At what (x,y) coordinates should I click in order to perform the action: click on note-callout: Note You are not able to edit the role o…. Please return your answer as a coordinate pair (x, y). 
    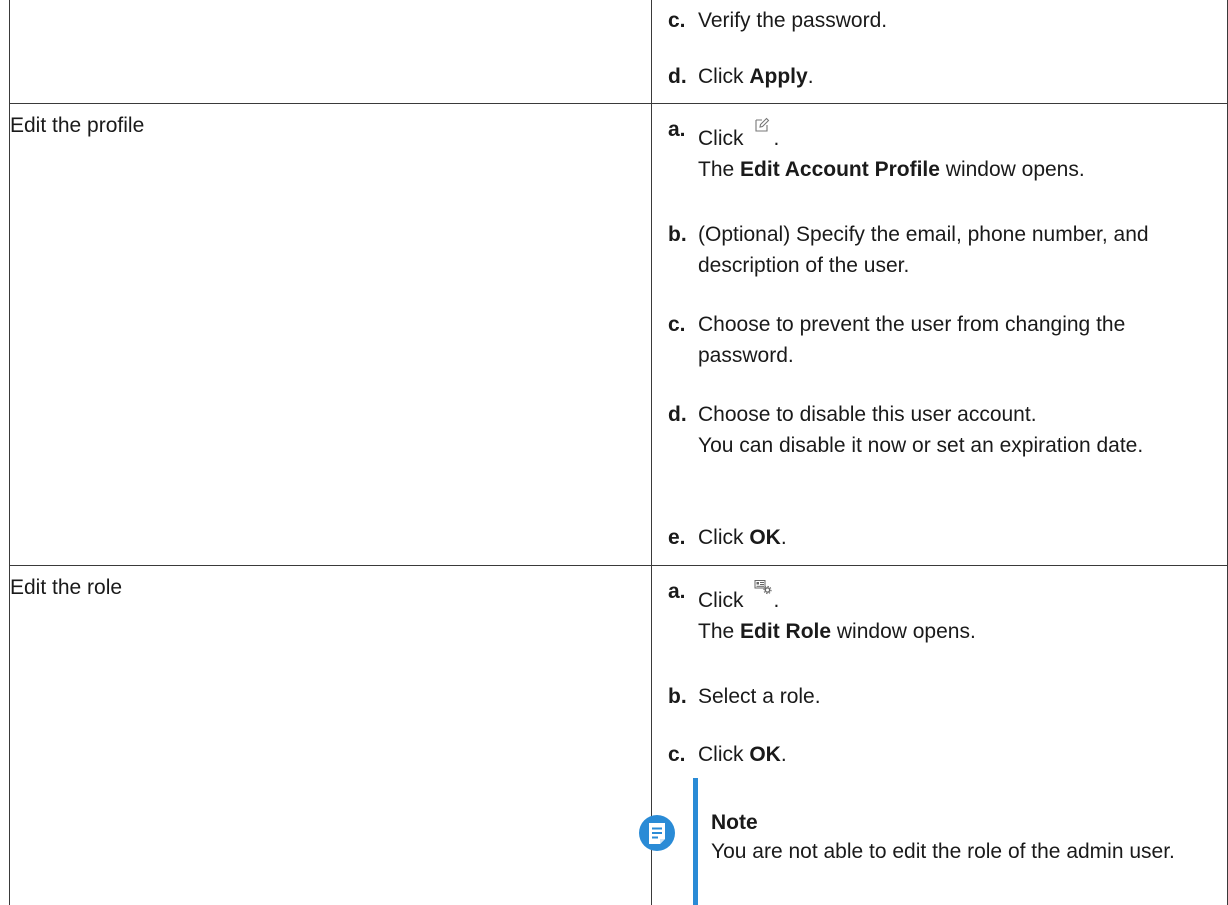
    Looking at the image, I should click on (933, 841).